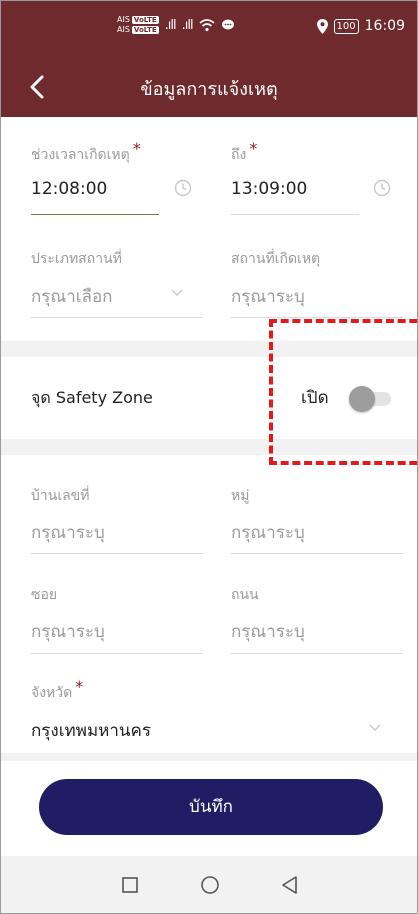 This screenshot has width=418, height=914. What do you see at coordinates (343, 392) in the screenshot?
I see `highlight-box` at bounding box center [343, 392].